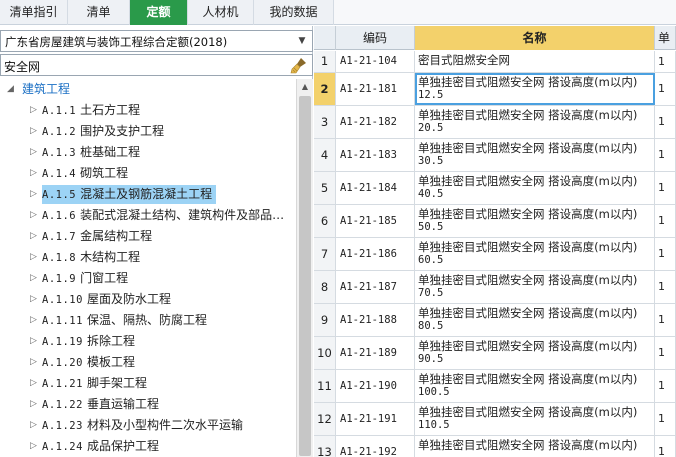 This screenshot has height=457, width=676. Describe the element at coordinates (375, 320) in the screenshot. I see `quota-code: A1-21-188` at that location.